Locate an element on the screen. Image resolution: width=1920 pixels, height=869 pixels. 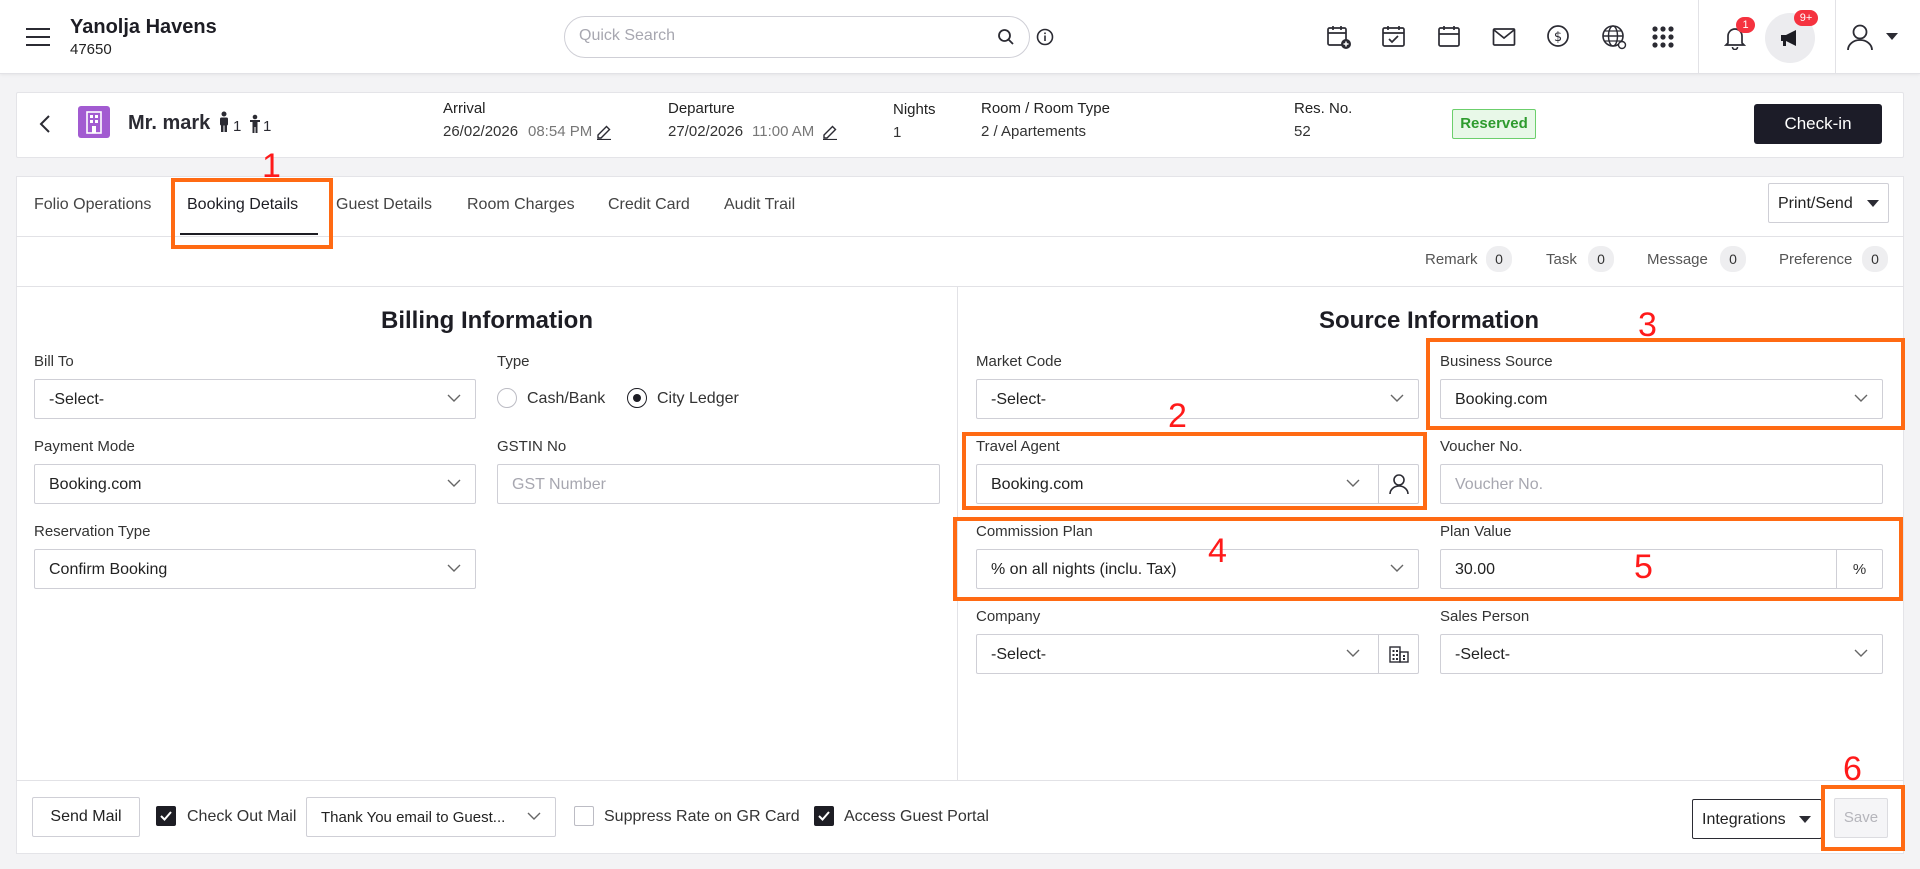
edit-departure-icon is located at coordinates (830, 132).